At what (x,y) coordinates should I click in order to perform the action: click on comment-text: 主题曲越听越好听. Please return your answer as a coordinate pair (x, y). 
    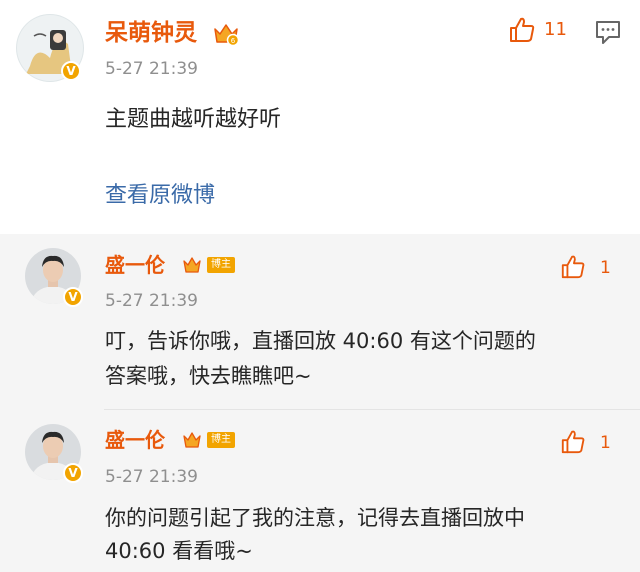
    Looking at the image, I should click on (193, 119).